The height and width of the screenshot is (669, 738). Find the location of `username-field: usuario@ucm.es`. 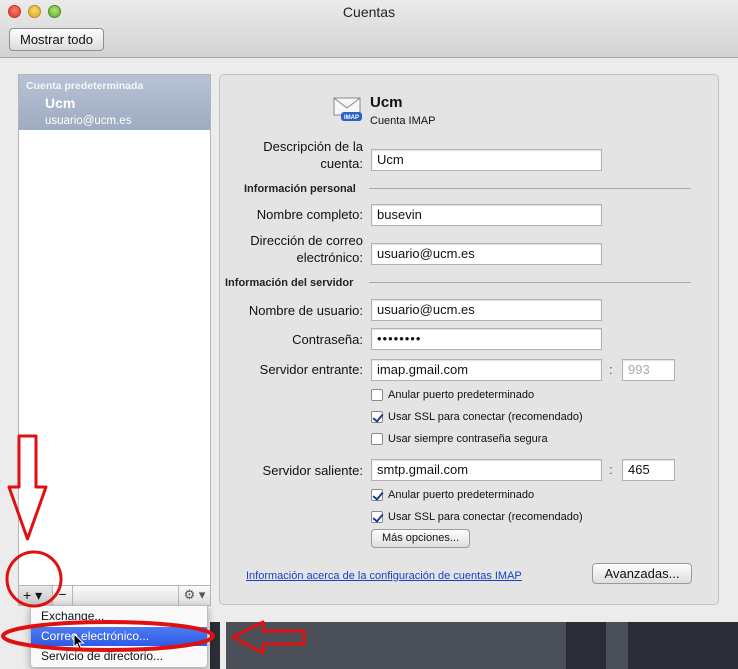

username-field: usuario@ucm.es is located at coordinates (486, 310).